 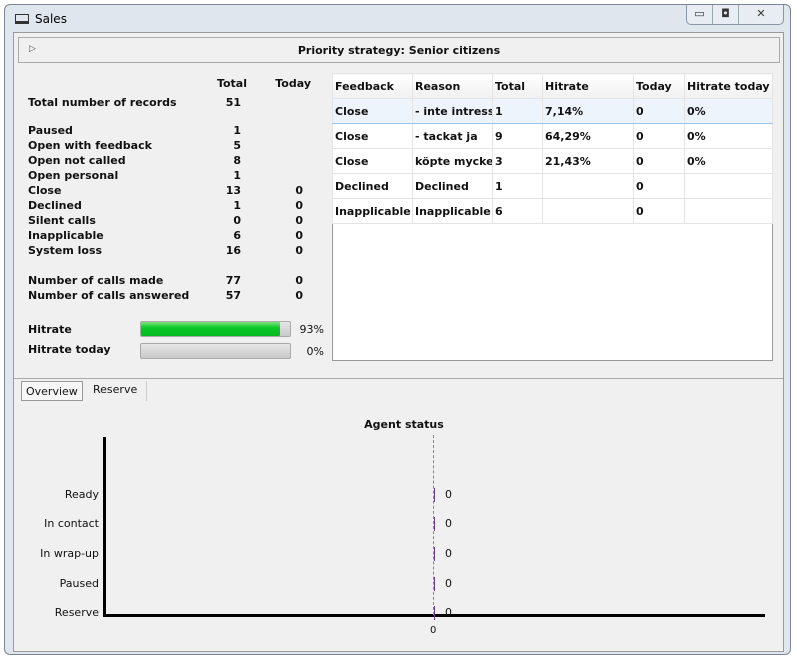 What do you see at coordinates (81, 494) in the screenshot?
I see `y-tick-label: Ready` at bounding box center [81, 494].